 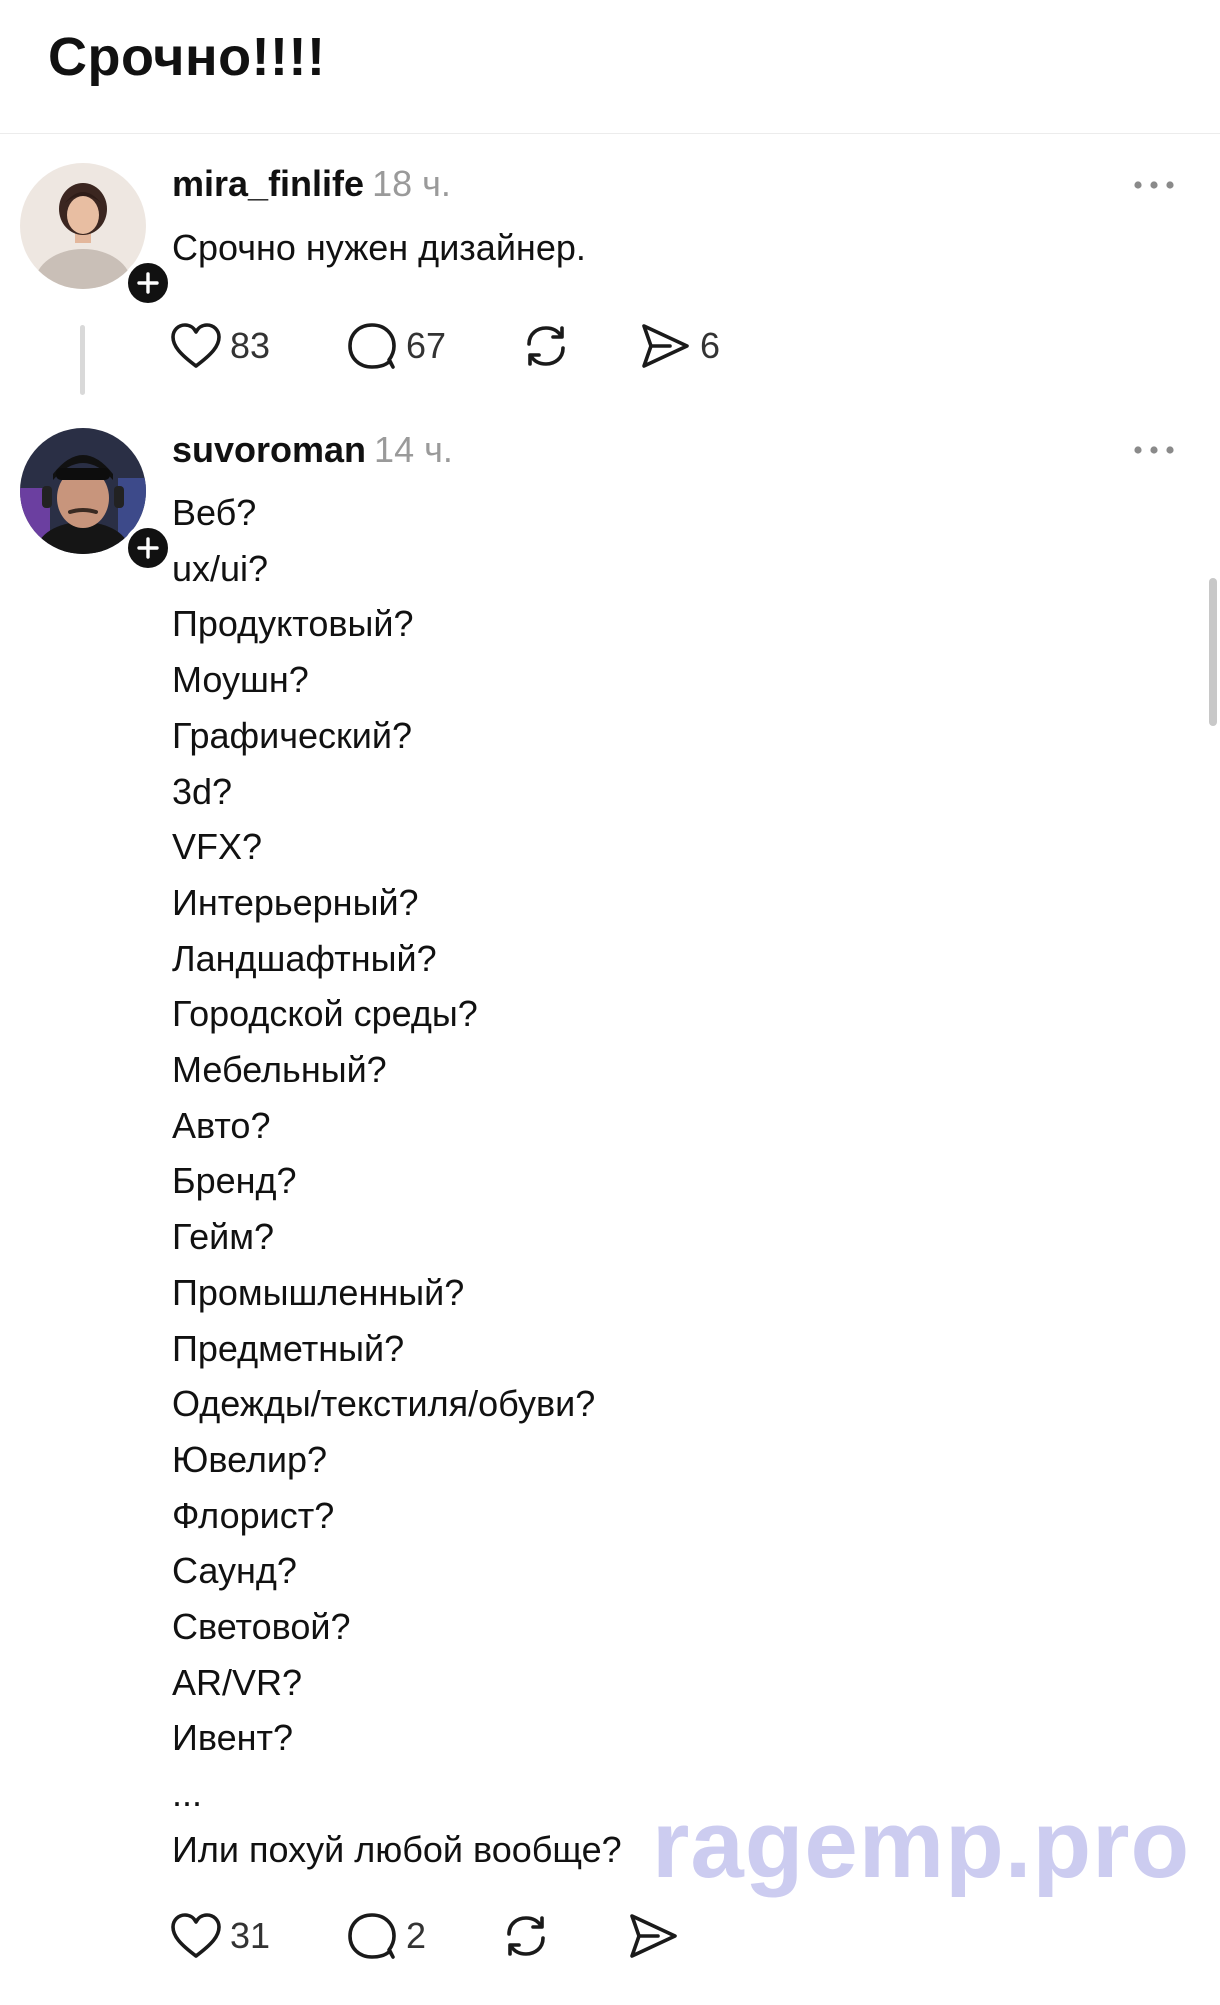 I want to click on post-text-line: Мебельный?, so click(x=279, y=1070).